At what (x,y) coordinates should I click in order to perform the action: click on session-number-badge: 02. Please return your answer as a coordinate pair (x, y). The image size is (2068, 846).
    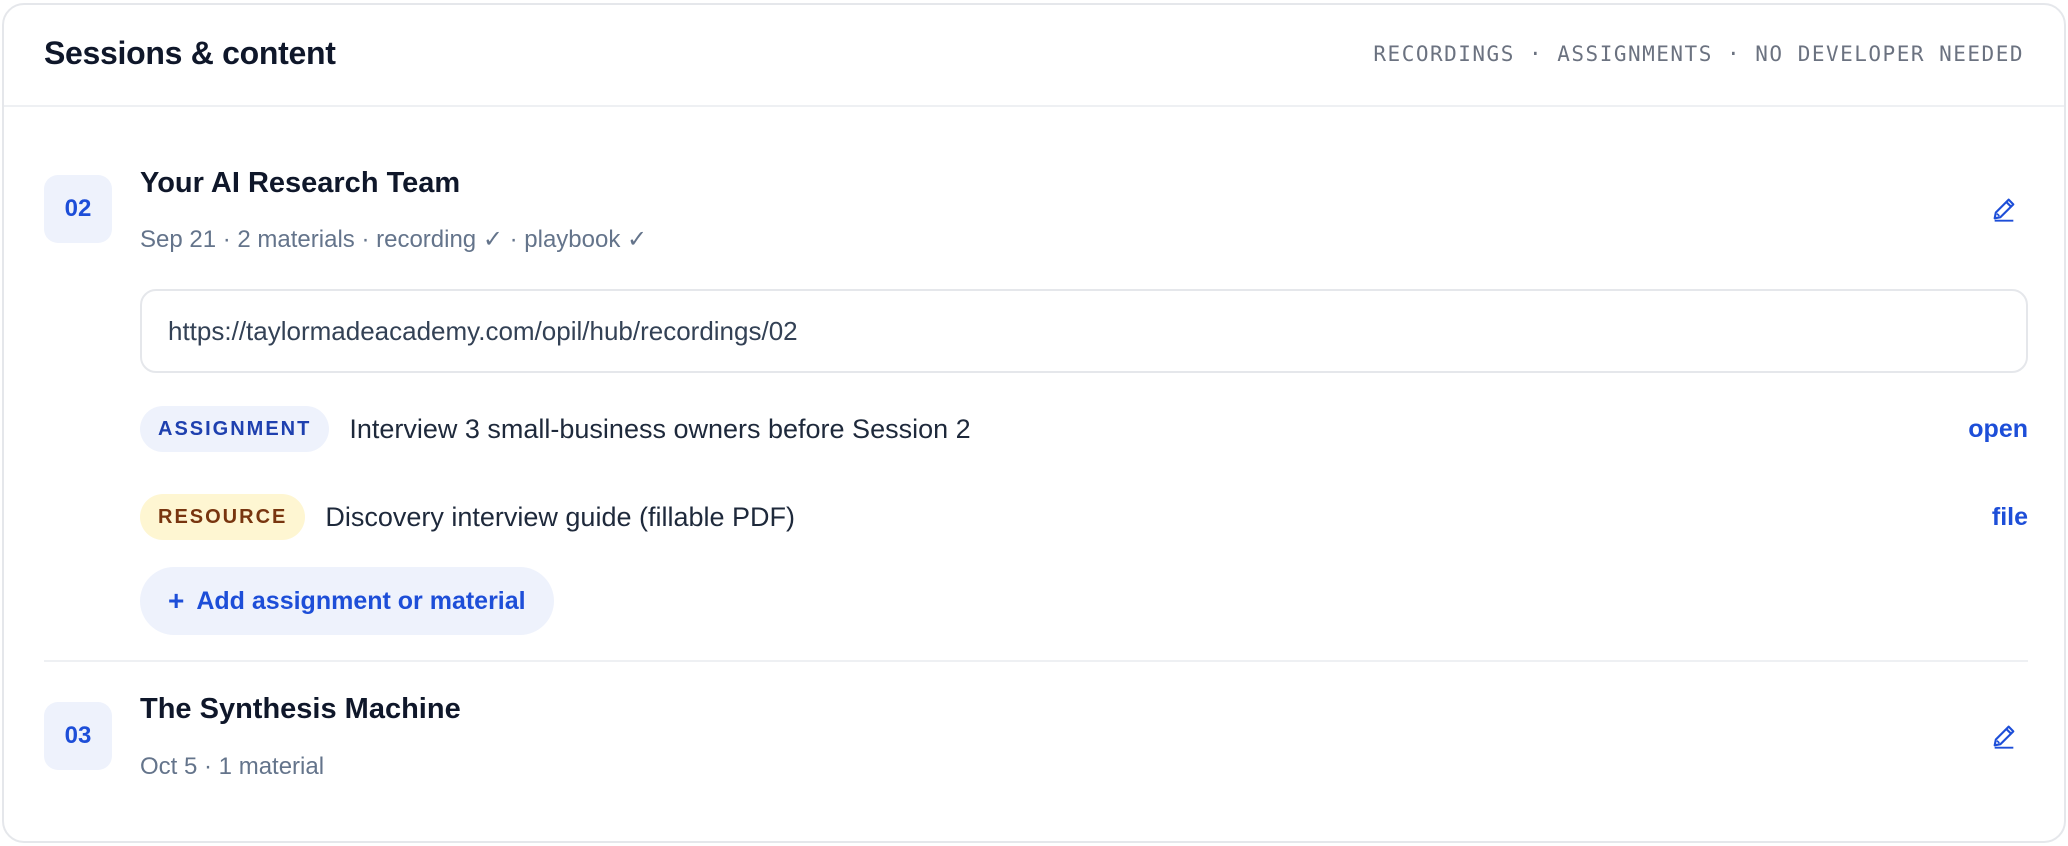
    Looking at the image, I should click on (78, 209).